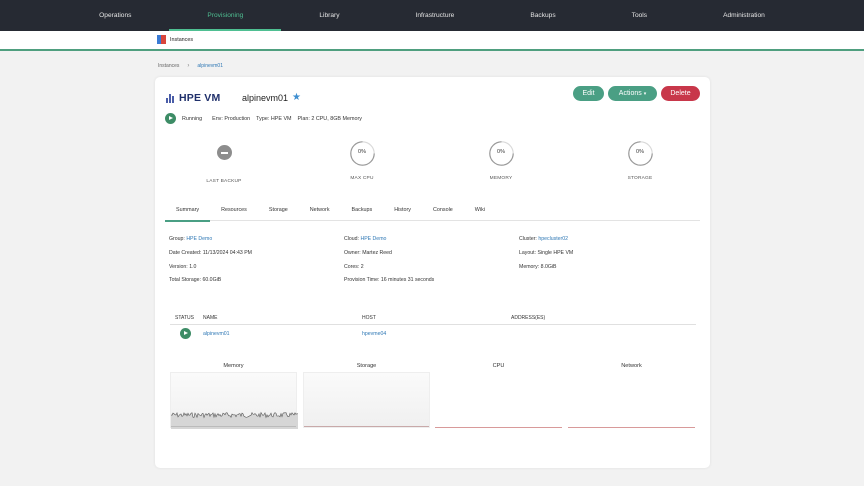 The width and height of the screenshot is (864, 486). I want to click on cloud-field: Cloud: HPE Demo, so click(365, 239).